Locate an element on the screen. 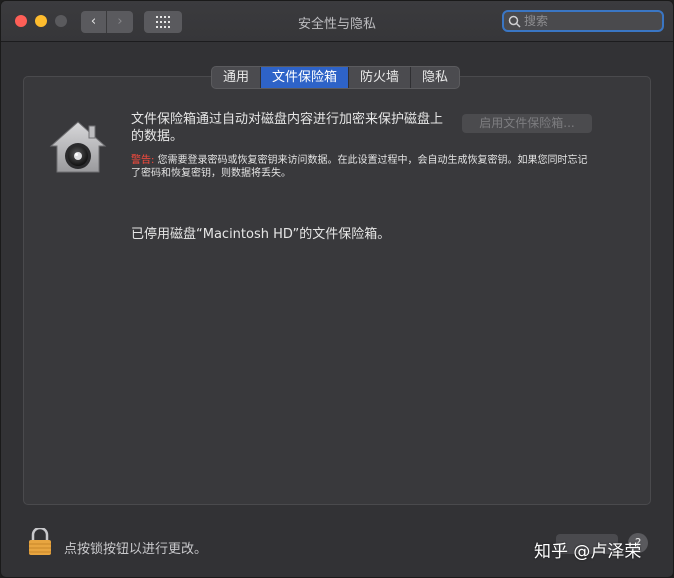 The height and width of the screenshot is (578, 674). tab-bar: 通用 文件保险箱 防火墙 隐私 is located at coordinates (336, 77).